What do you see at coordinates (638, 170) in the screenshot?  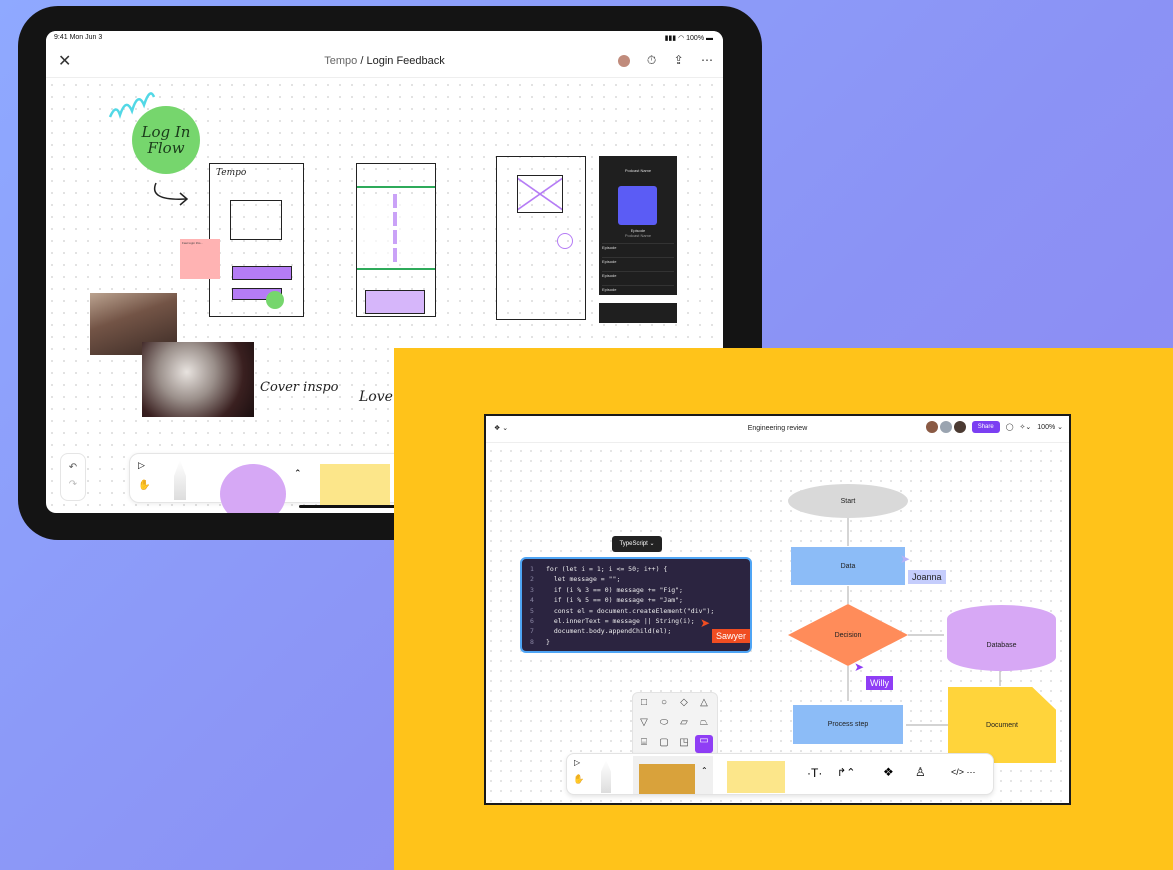 I see `podcast-name: Podcast Name` at bounding box center [638, 170].